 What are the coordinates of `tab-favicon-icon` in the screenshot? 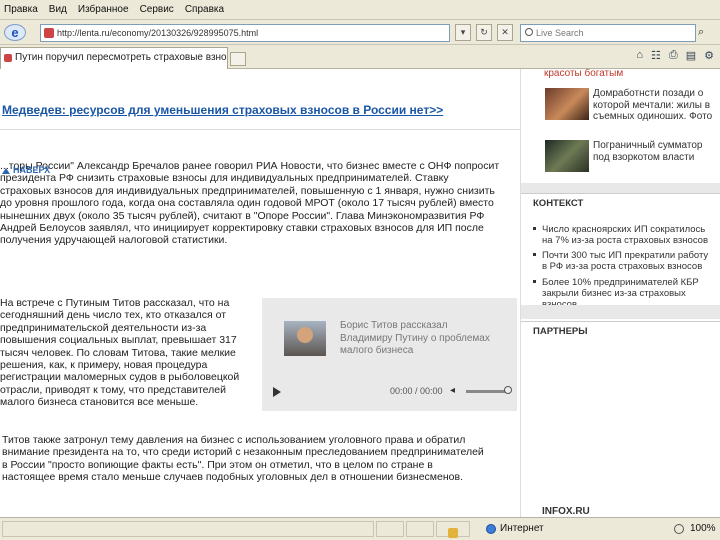 It's located at (8, 58).